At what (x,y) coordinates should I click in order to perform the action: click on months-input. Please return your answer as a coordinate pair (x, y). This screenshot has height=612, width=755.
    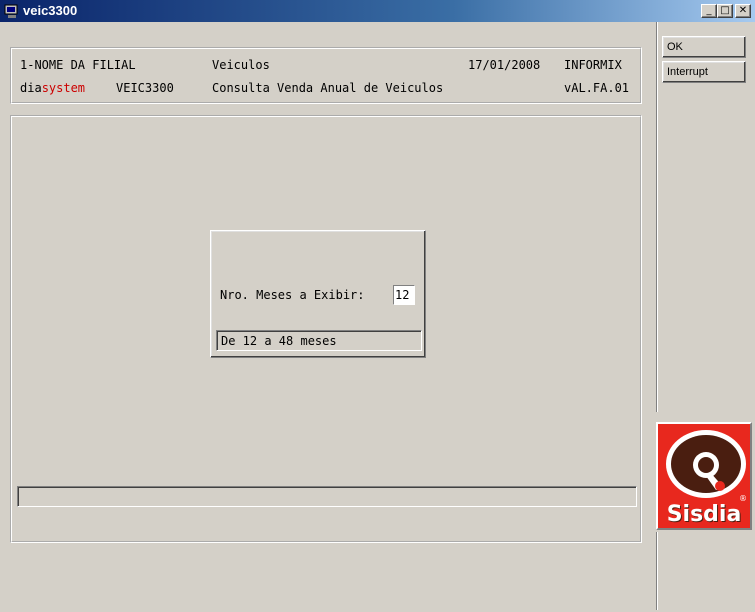
    Looking at the image, I should click on (404, 295).